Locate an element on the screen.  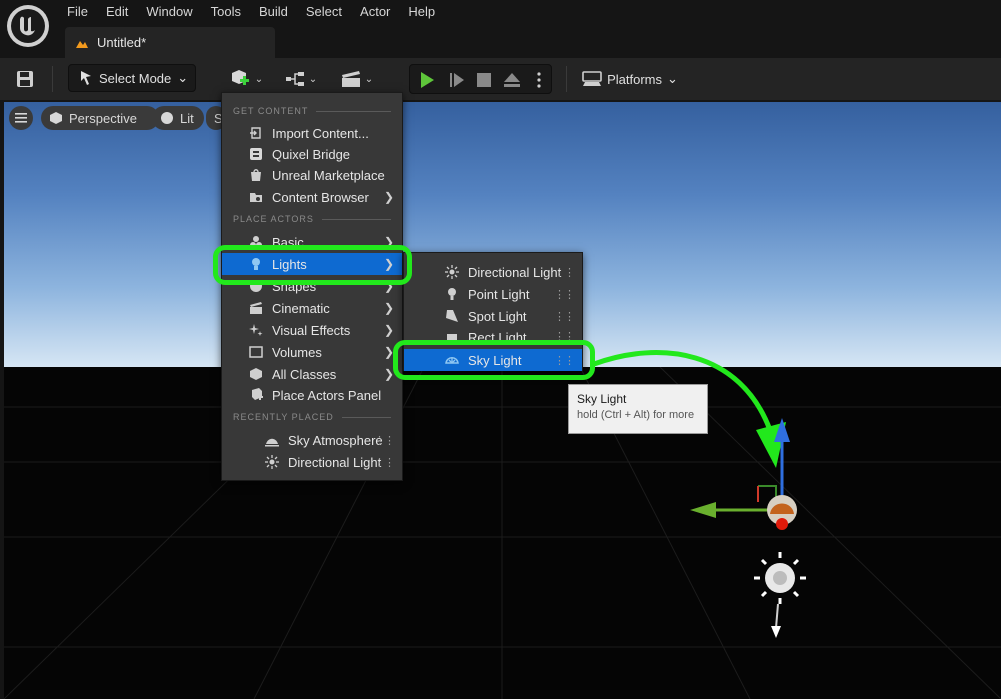
section-header-place-actors: PLACE ACTORS is located at coordinates (312, 219).